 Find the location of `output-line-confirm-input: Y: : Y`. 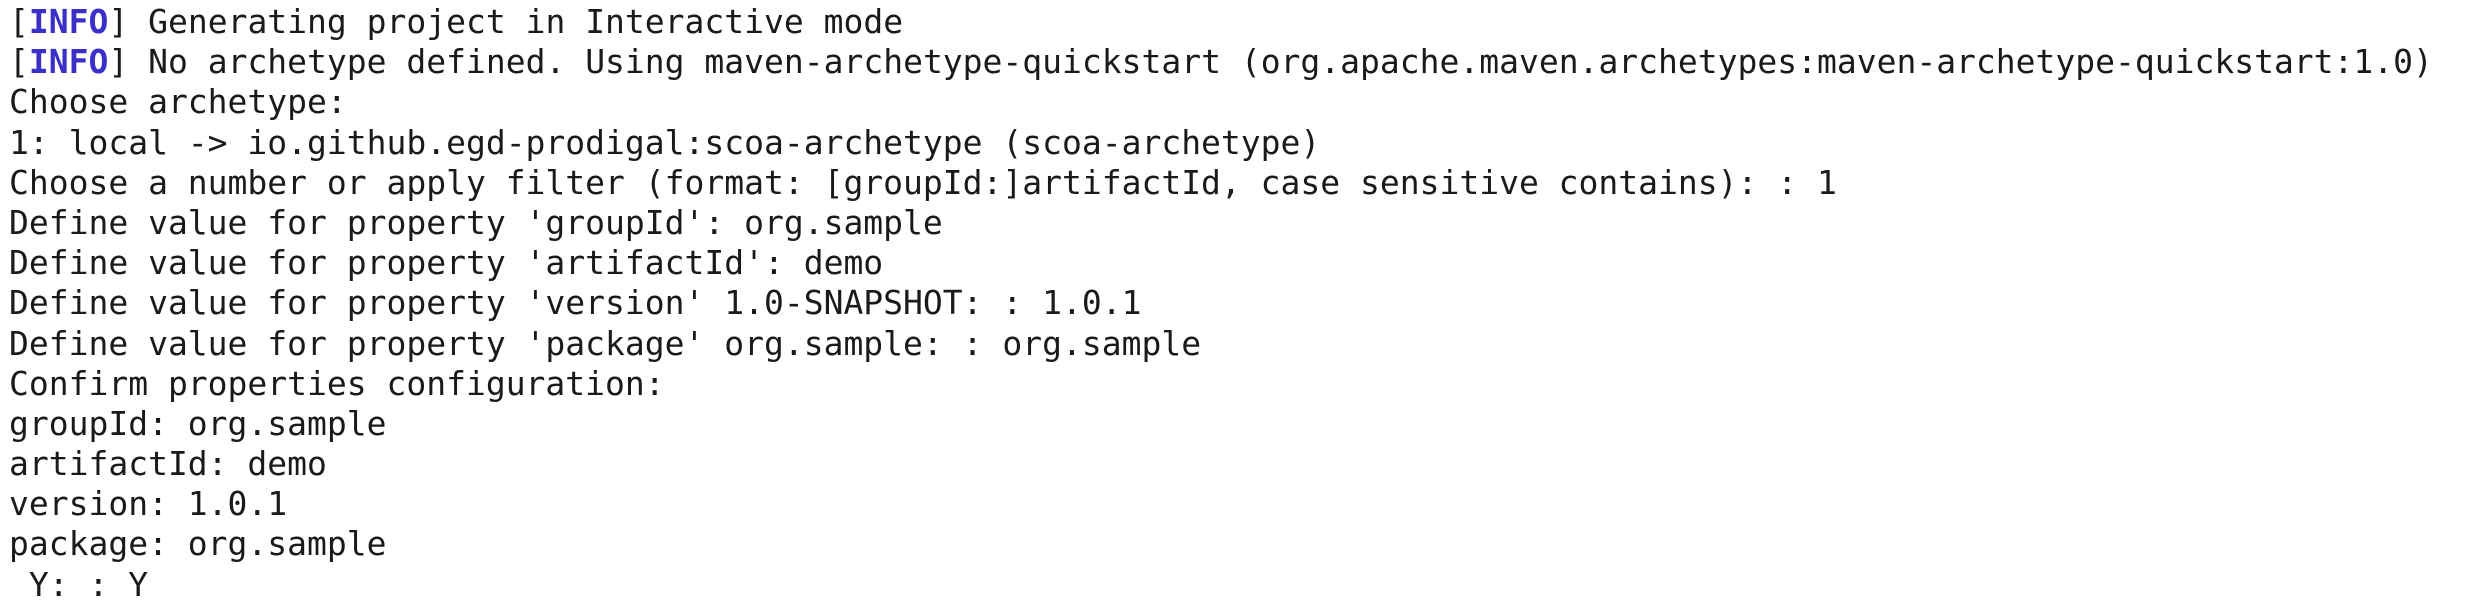

output-line-confirm-input: Y: : Y is located at coordinates (79, 584).